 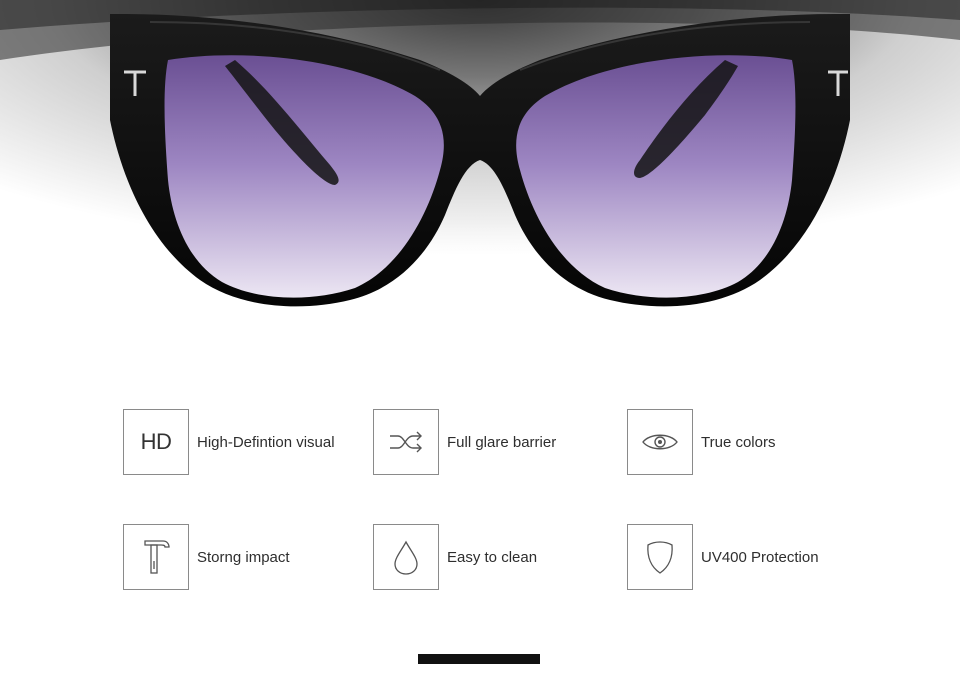 I want to click on shield-icon, so click(x=660, y=557).